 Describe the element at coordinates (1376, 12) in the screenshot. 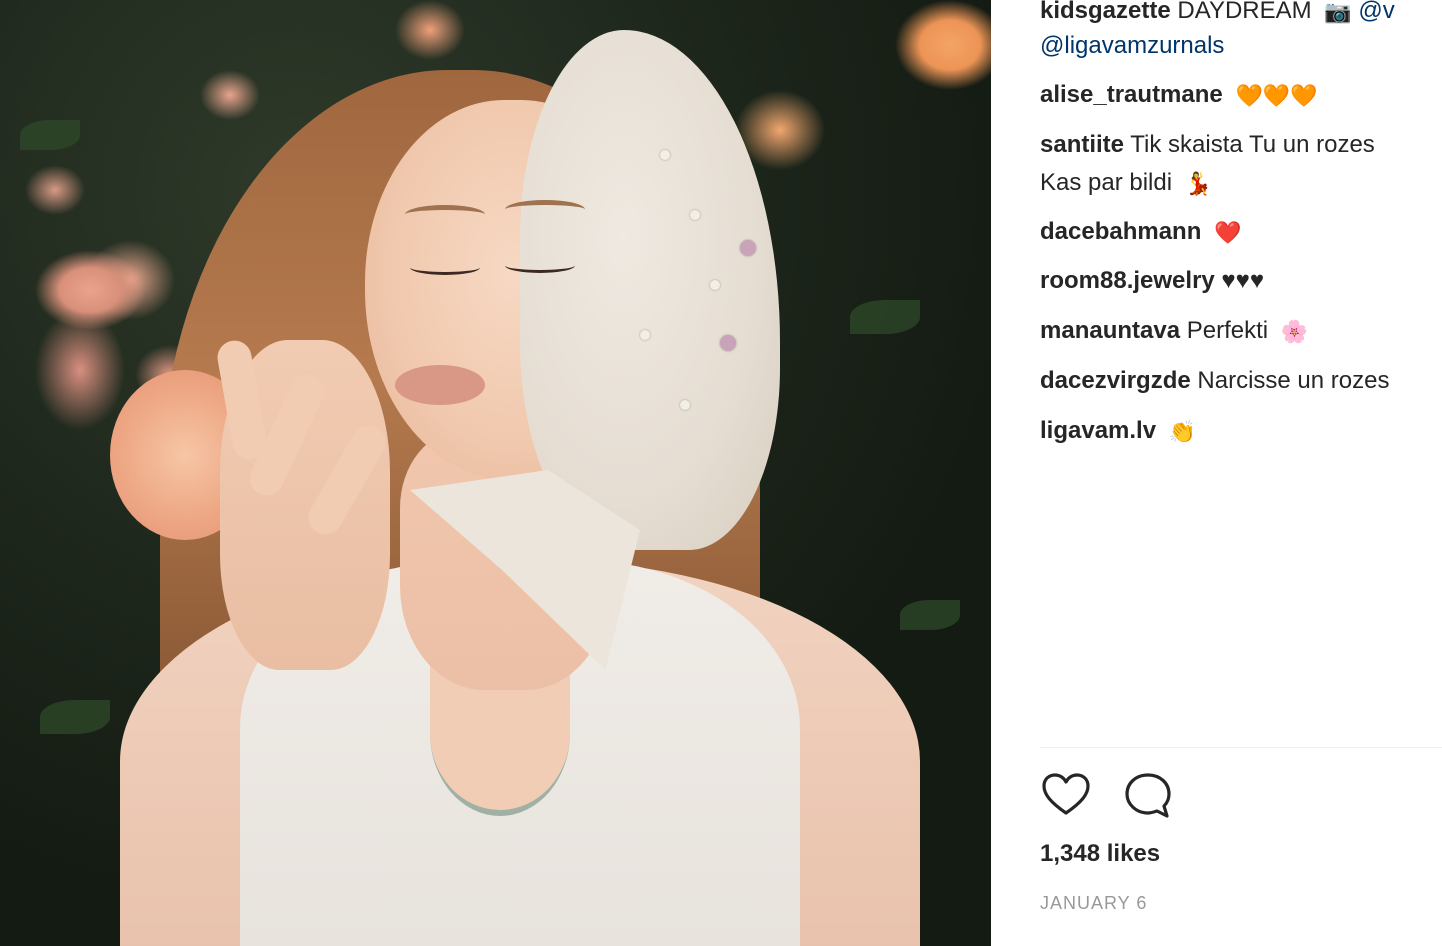

I see `mention-link: @v` at that location.